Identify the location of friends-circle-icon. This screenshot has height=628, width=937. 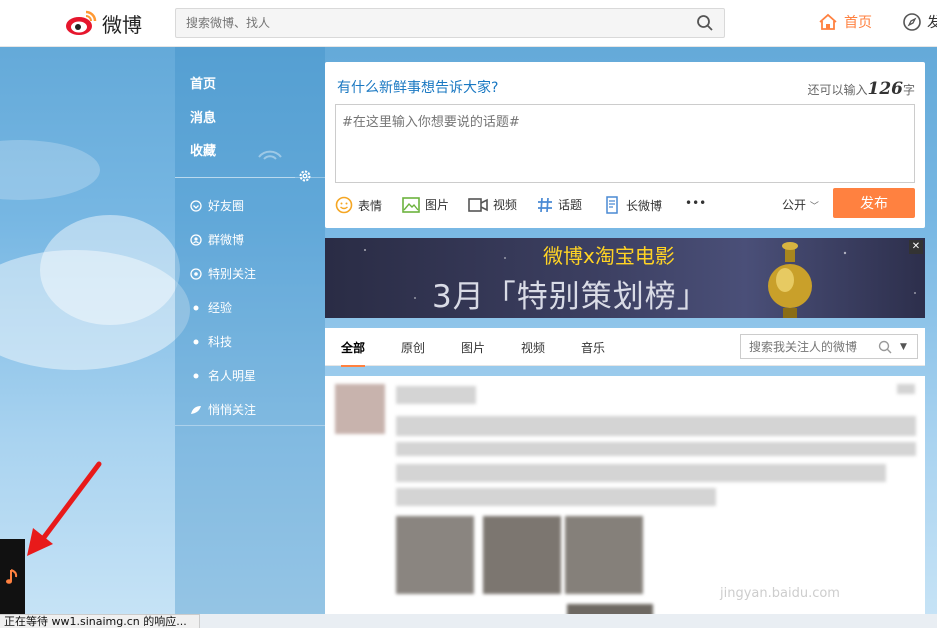
(196, 205).